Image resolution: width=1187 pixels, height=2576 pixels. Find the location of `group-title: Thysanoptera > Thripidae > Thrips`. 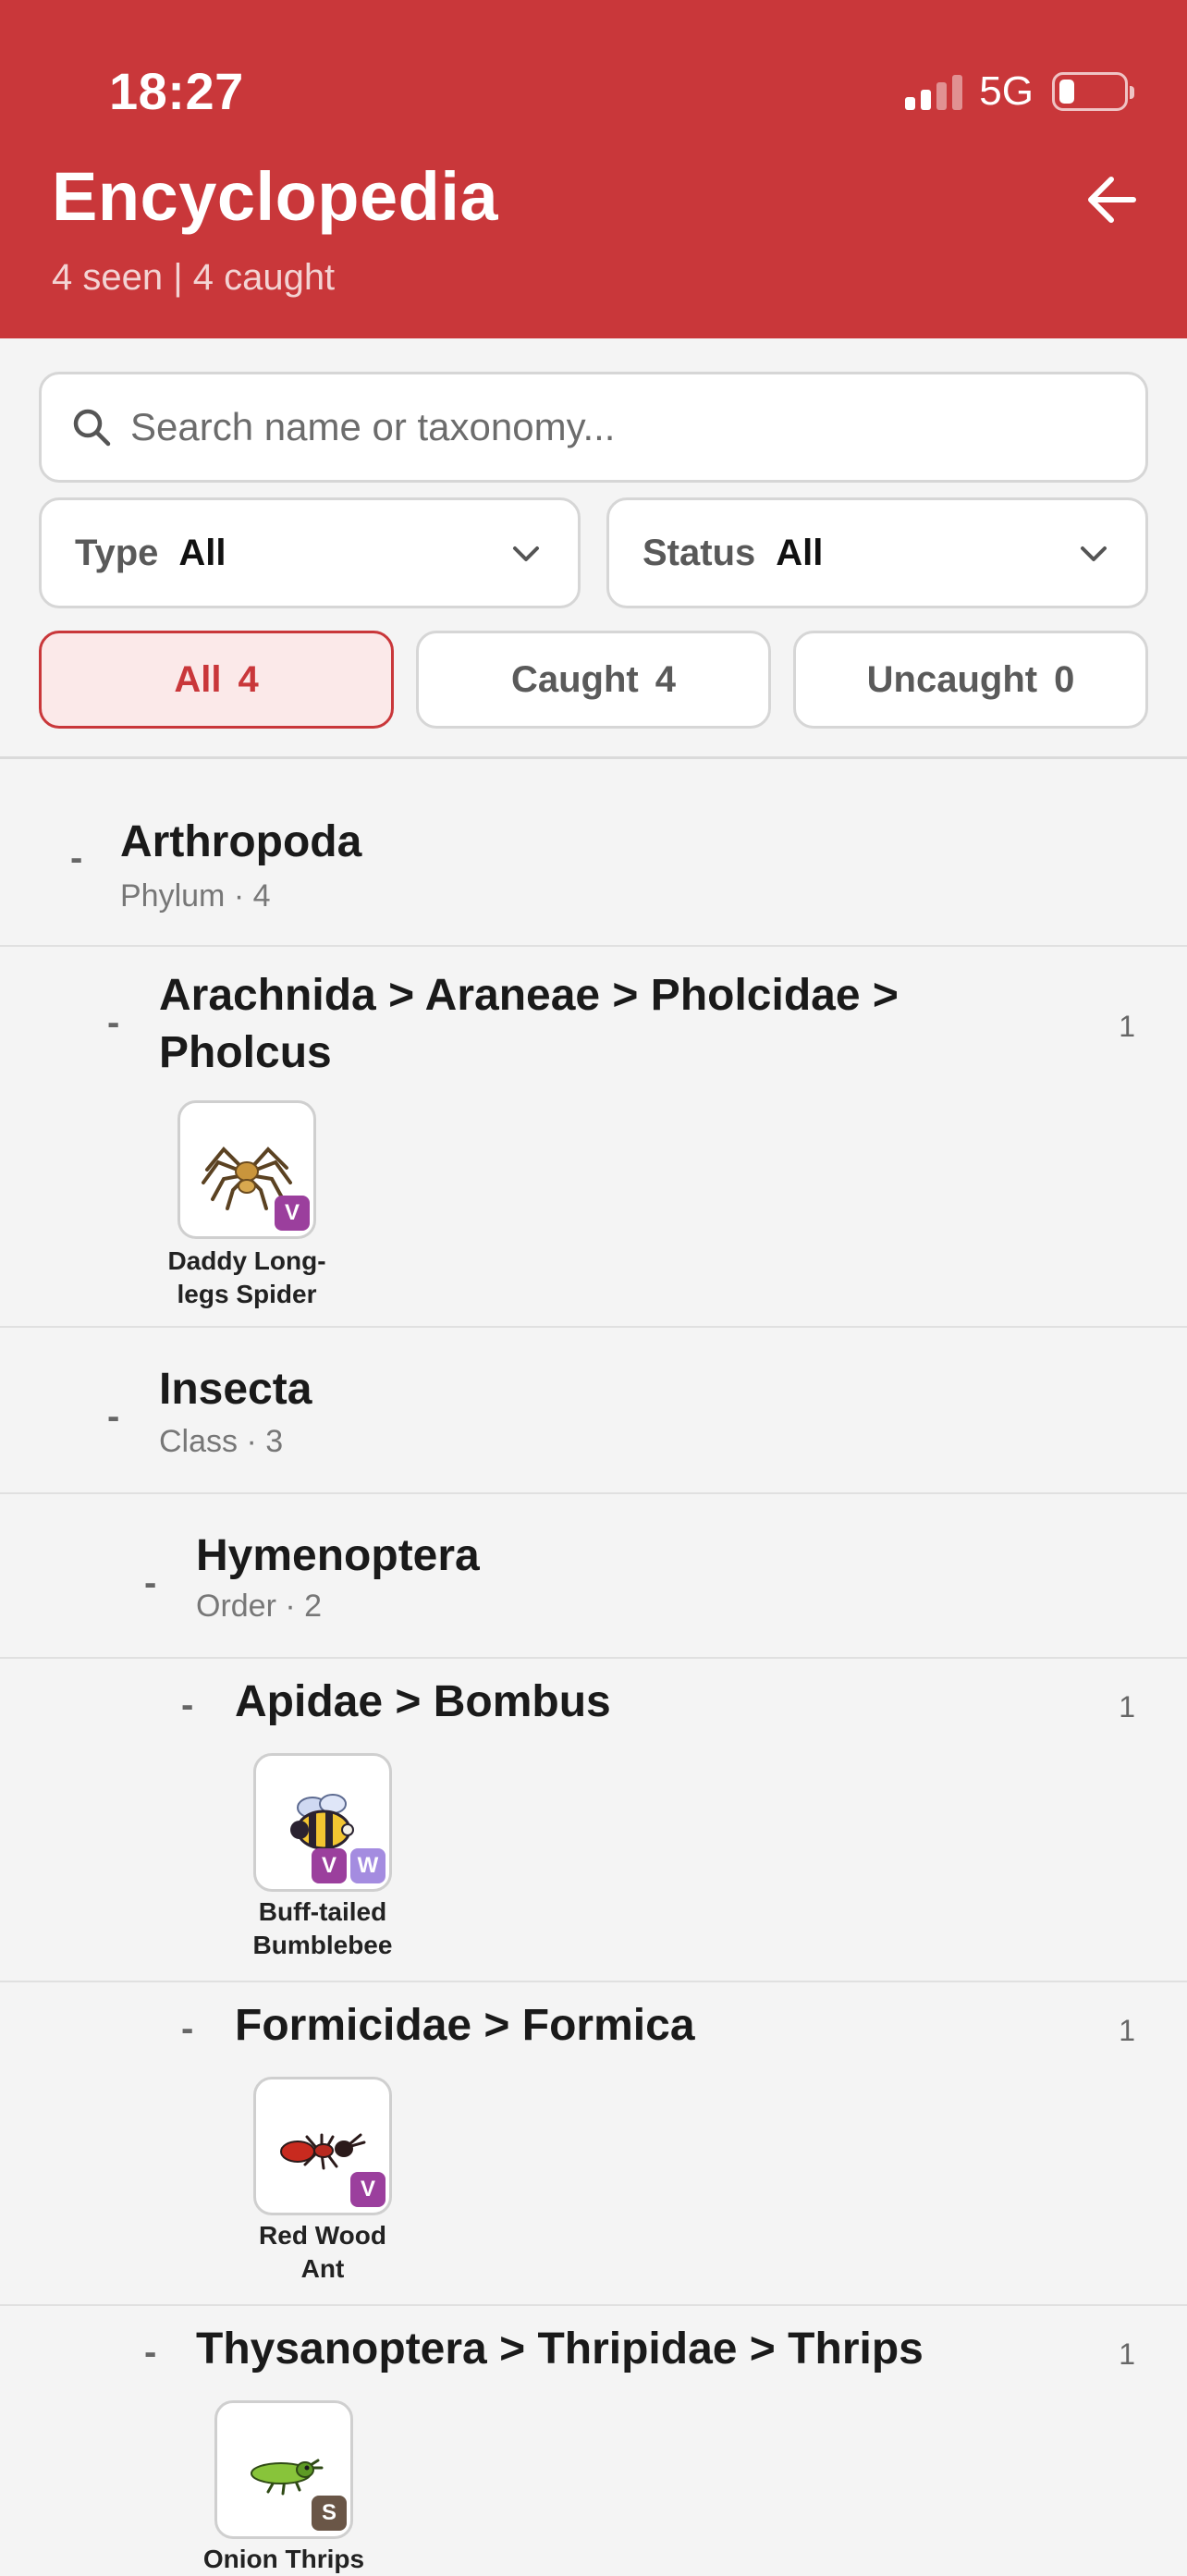

group-title: Thysanoptera > Thripidae > Thrips is located at coordinates (560, 2349).